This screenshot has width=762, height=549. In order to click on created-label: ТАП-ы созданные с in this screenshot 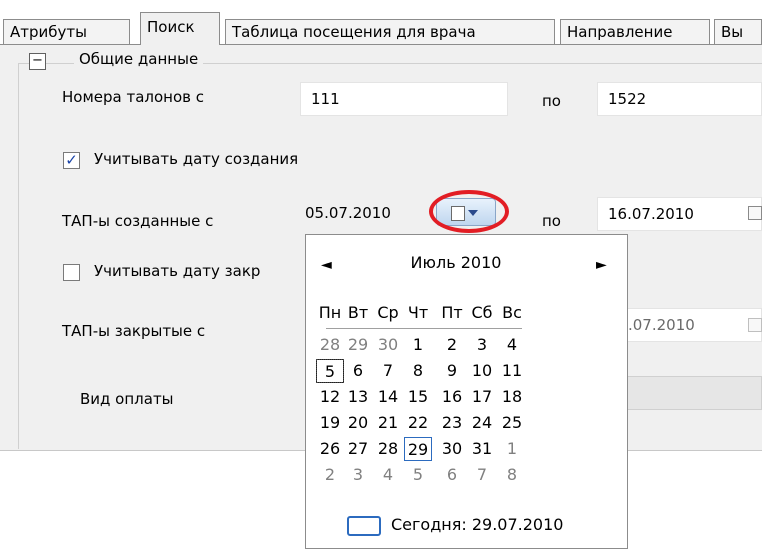, I will do `click(138, 221)`.